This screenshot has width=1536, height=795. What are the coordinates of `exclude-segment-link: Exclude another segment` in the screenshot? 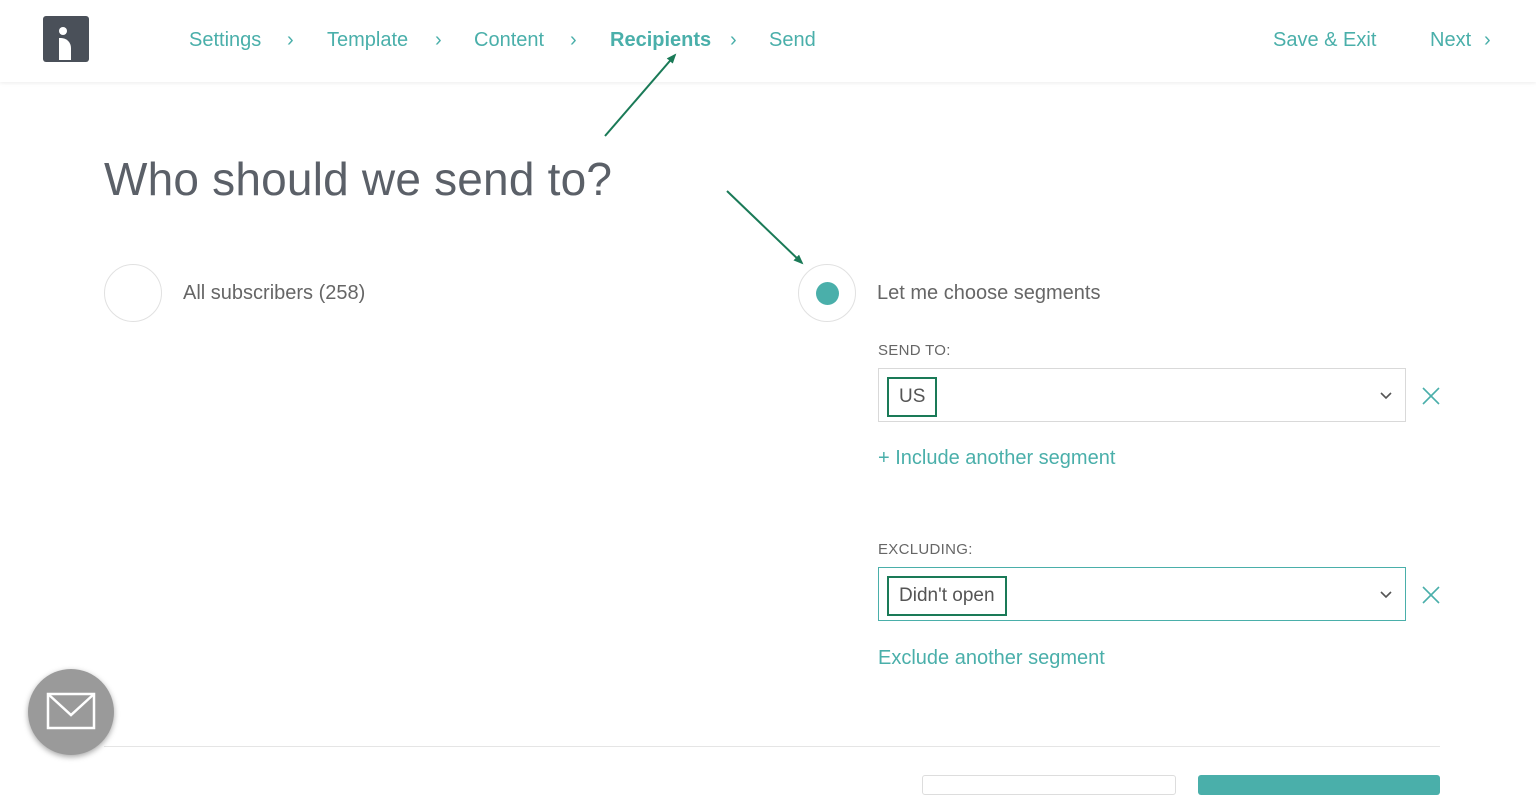 It's located at (991, 658).